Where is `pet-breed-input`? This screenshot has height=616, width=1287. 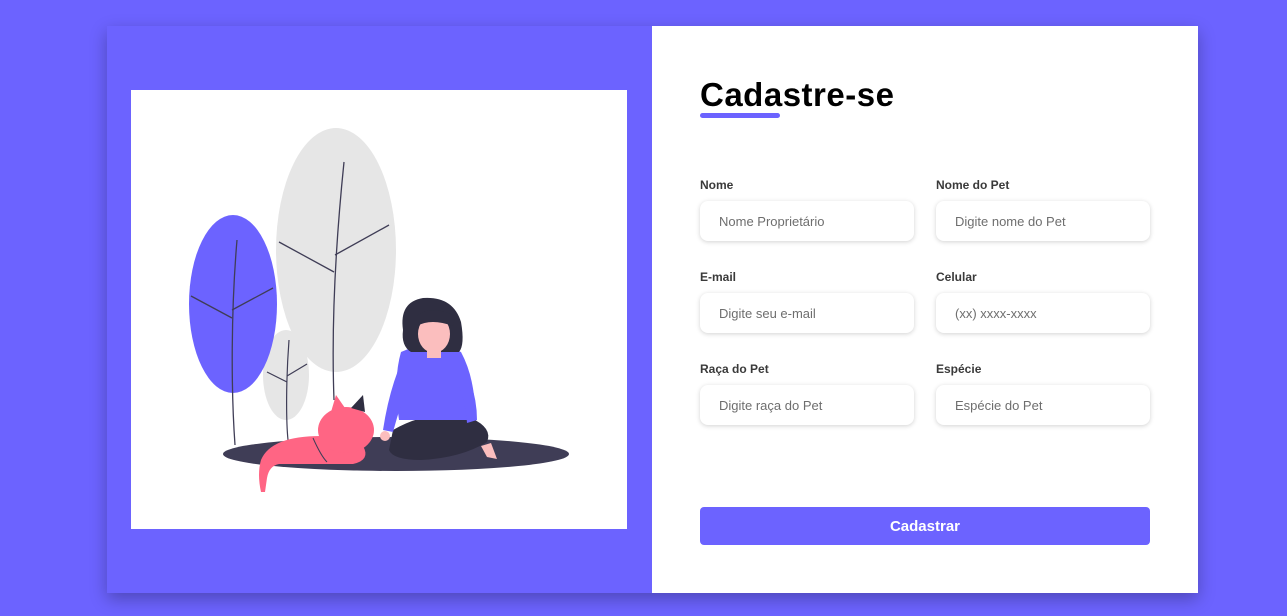 pet-breed-input is located at coordinates (807, 405).